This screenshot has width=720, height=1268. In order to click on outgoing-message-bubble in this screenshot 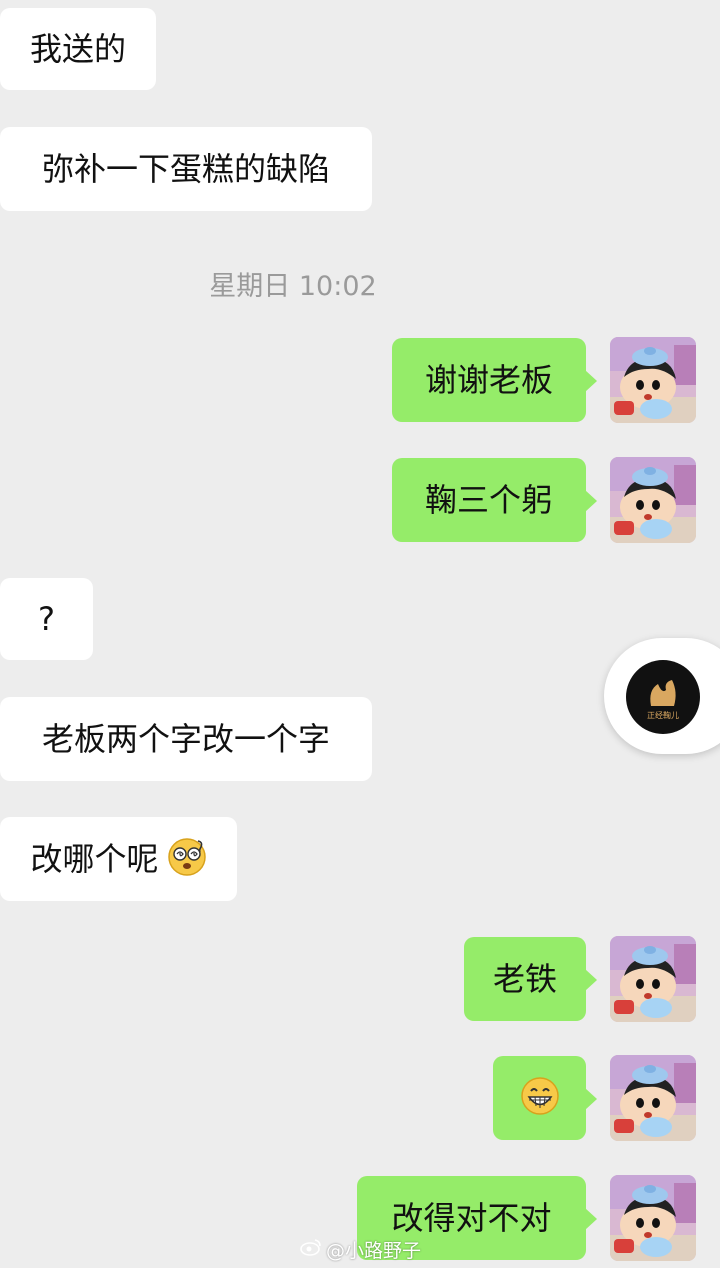, I will do `click(545, 1098)`.